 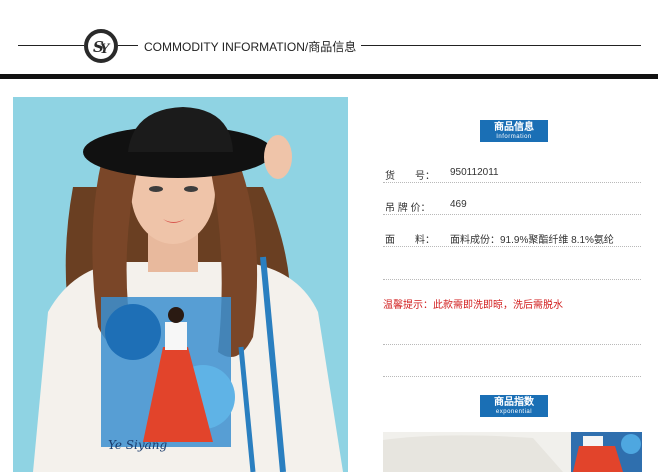 What do you see at coordinates (474, 172) in the screenshot?
I see `detail-value: 950112011` at bounding box center [474, 172].